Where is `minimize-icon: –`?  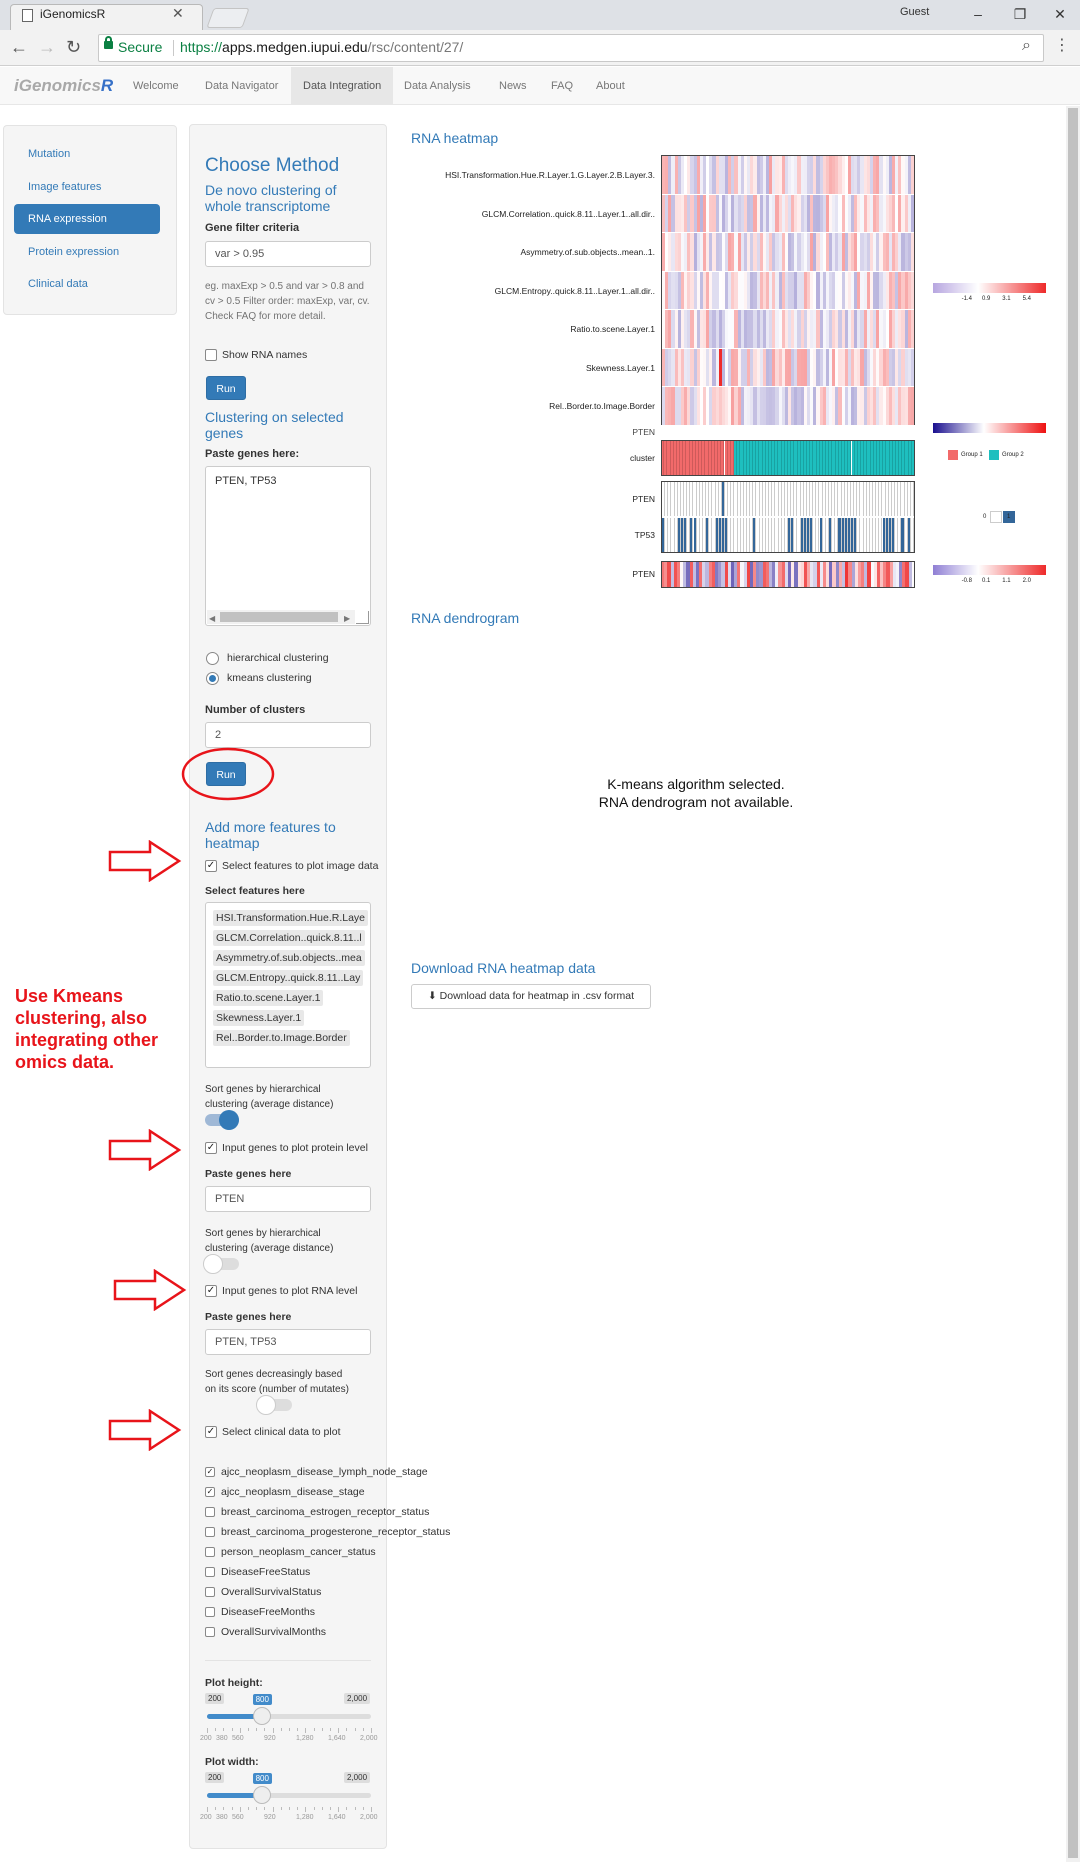 minimize-icon: – is located at coordinates (978, 14).